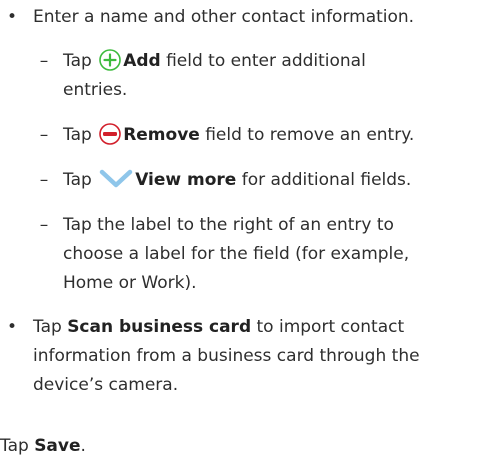  What do you see at coordinates (161, 135) in the screenshot?
I see `remove-label: Remove` at bounding box center [161, 135].